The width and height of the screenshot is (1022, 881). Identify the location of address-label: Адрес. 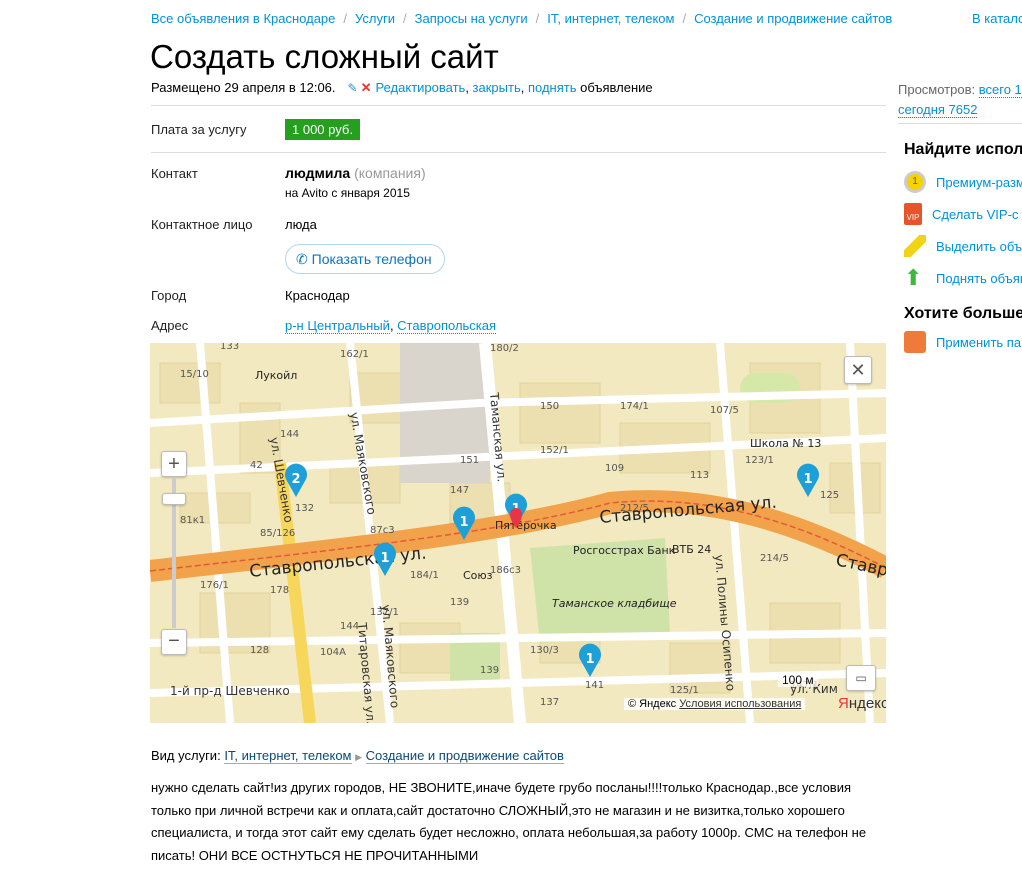
(170, 325).